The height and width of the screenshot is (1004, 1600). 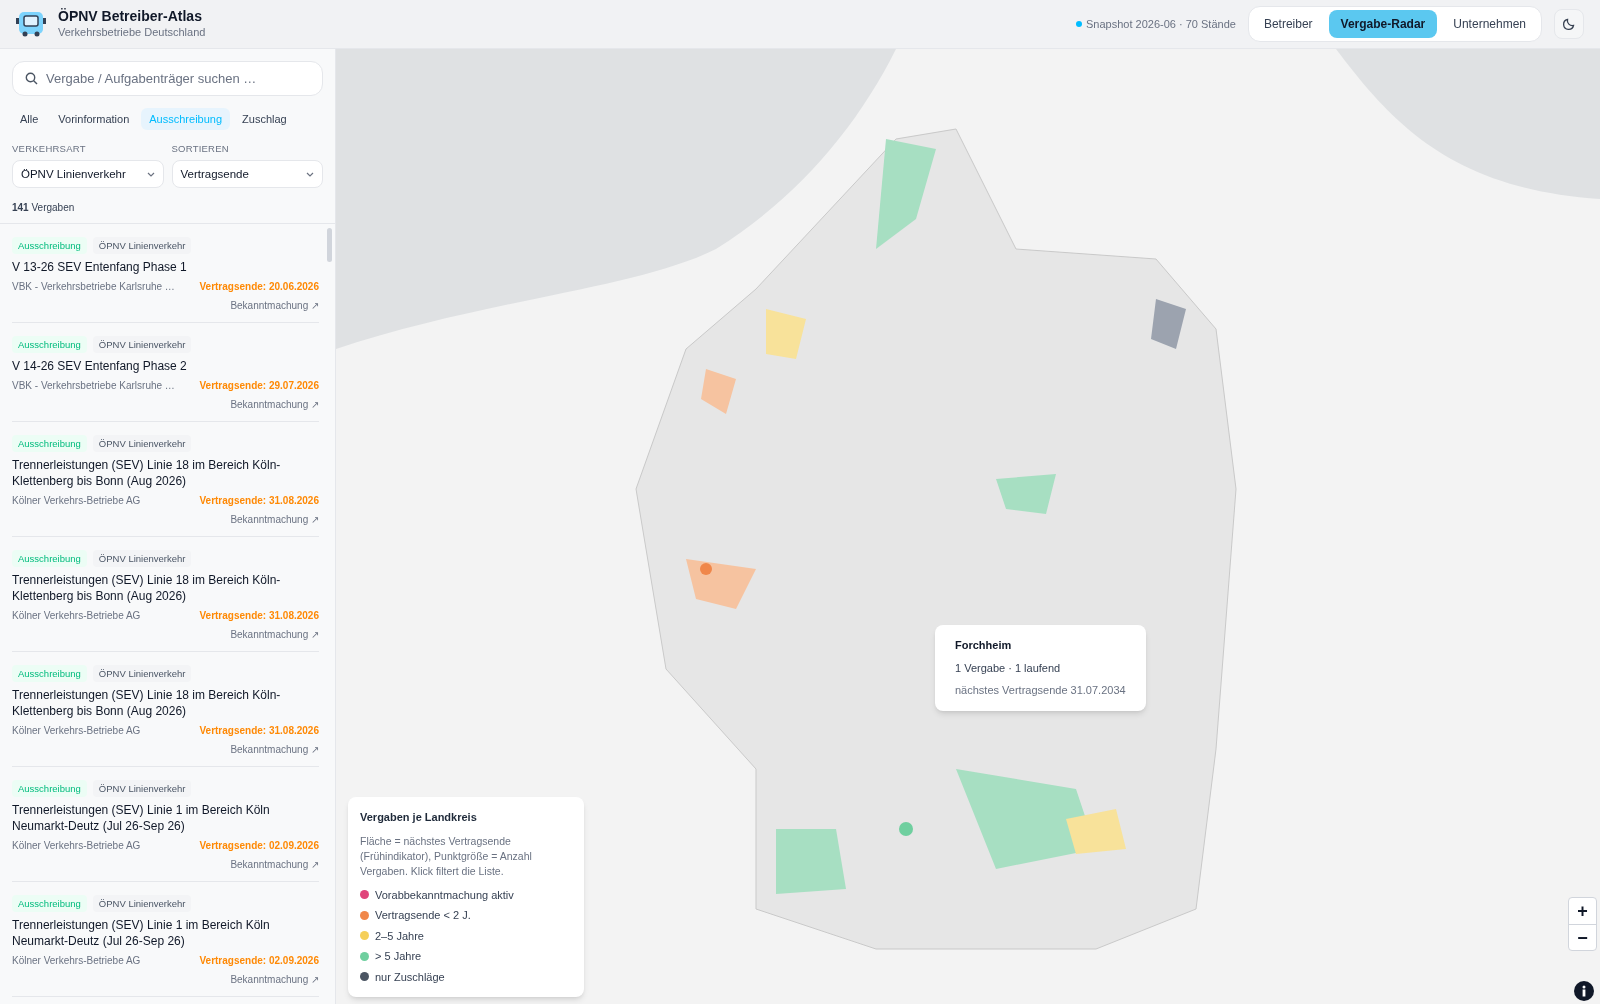 I want to click on legend-label: nur Zuschläge, so click(x=410, y=977).